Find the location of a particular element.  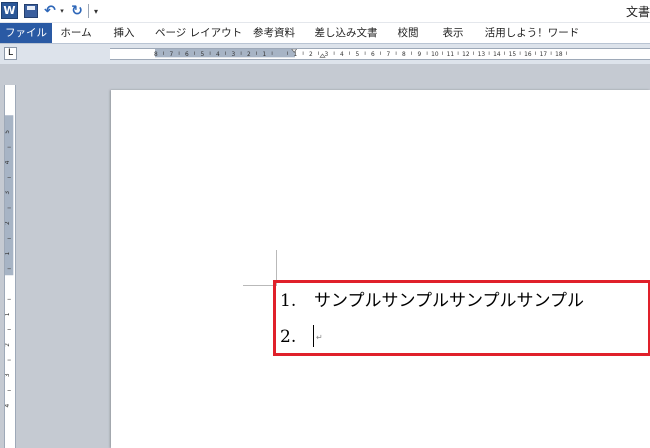

tab-home: ホーム is located at coordinates (76, 33).